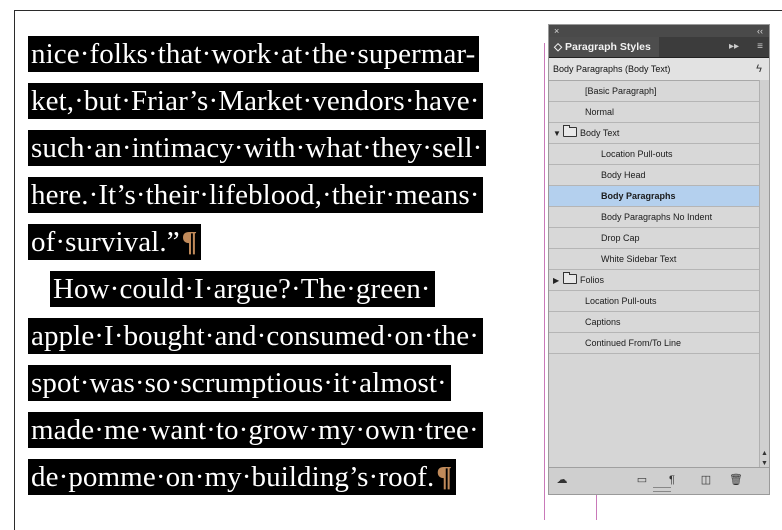  Describe the element at coordinates (764, 274) in the screenshot. I see `panel-scrollbar: ▲ ▼` at that location.